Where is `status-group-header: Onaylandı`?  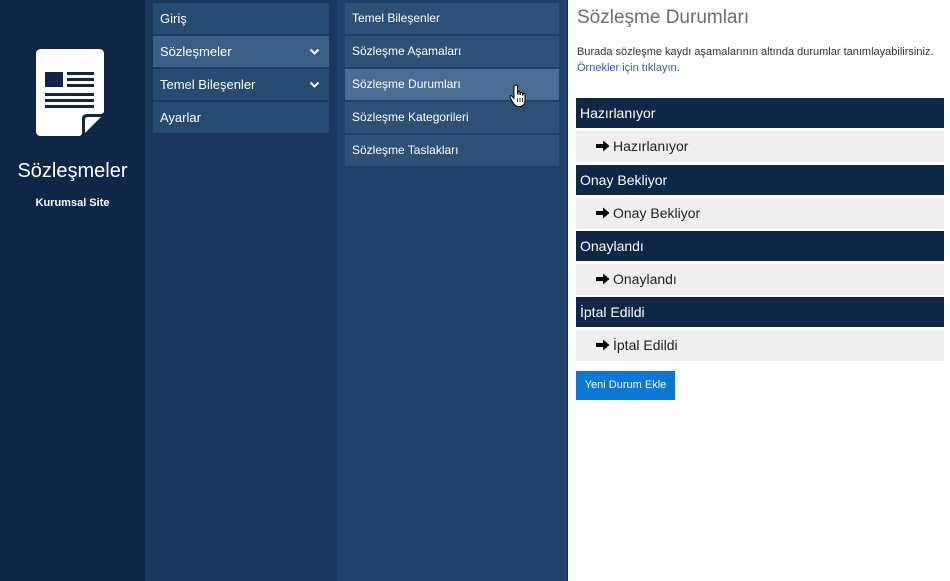
status-group-header: Onaylandı is located at coordinates (760, 246).